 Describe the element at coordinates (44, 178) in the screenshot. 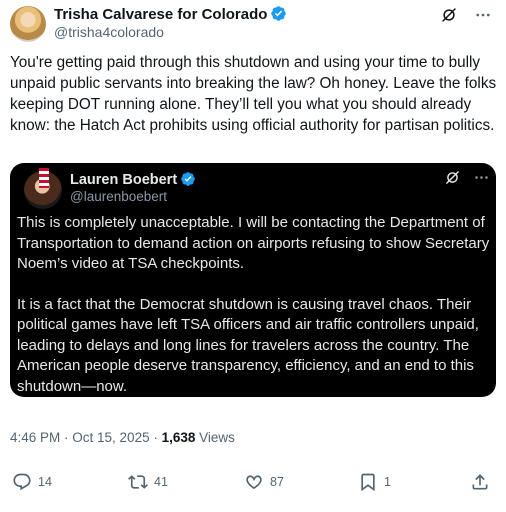

I see `flag-graphic` at that location.